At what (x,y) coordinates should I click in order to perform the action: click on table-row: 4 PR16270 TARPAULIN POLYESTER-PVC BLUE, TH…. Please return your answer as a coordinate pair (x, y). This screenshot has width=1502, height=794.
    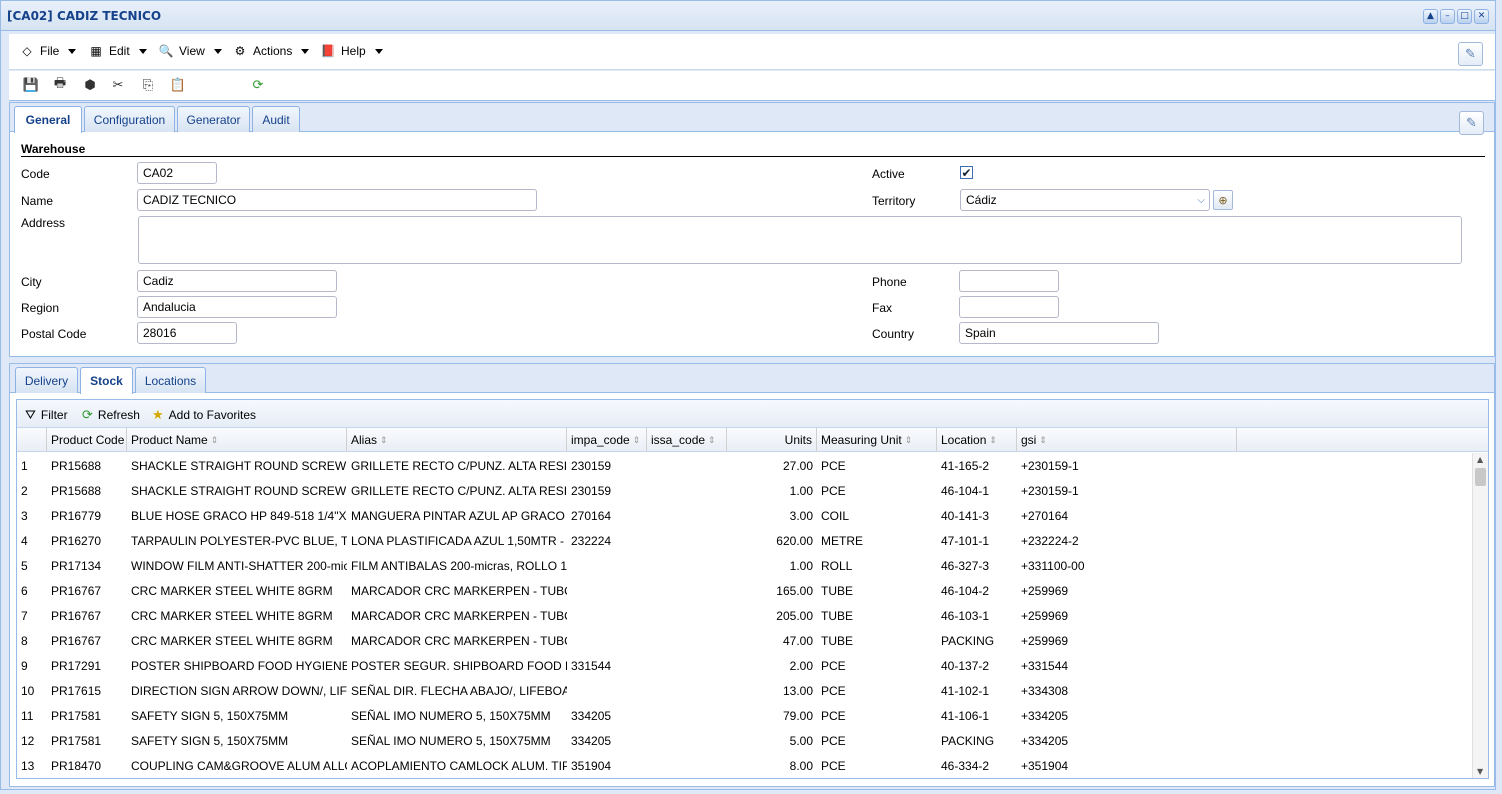
    Looking at the image, I should click on (745, 540).